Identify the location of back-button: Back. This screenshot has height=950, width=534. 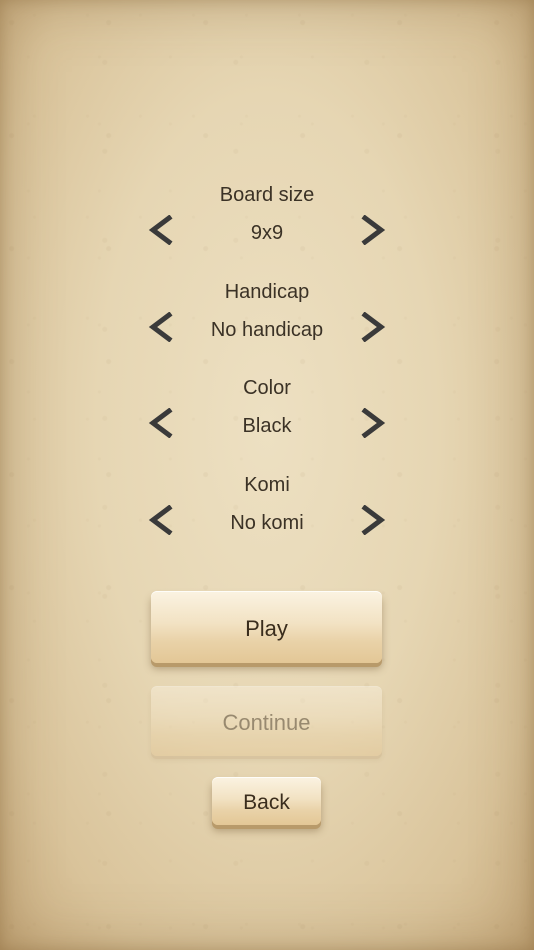
(266, 801).